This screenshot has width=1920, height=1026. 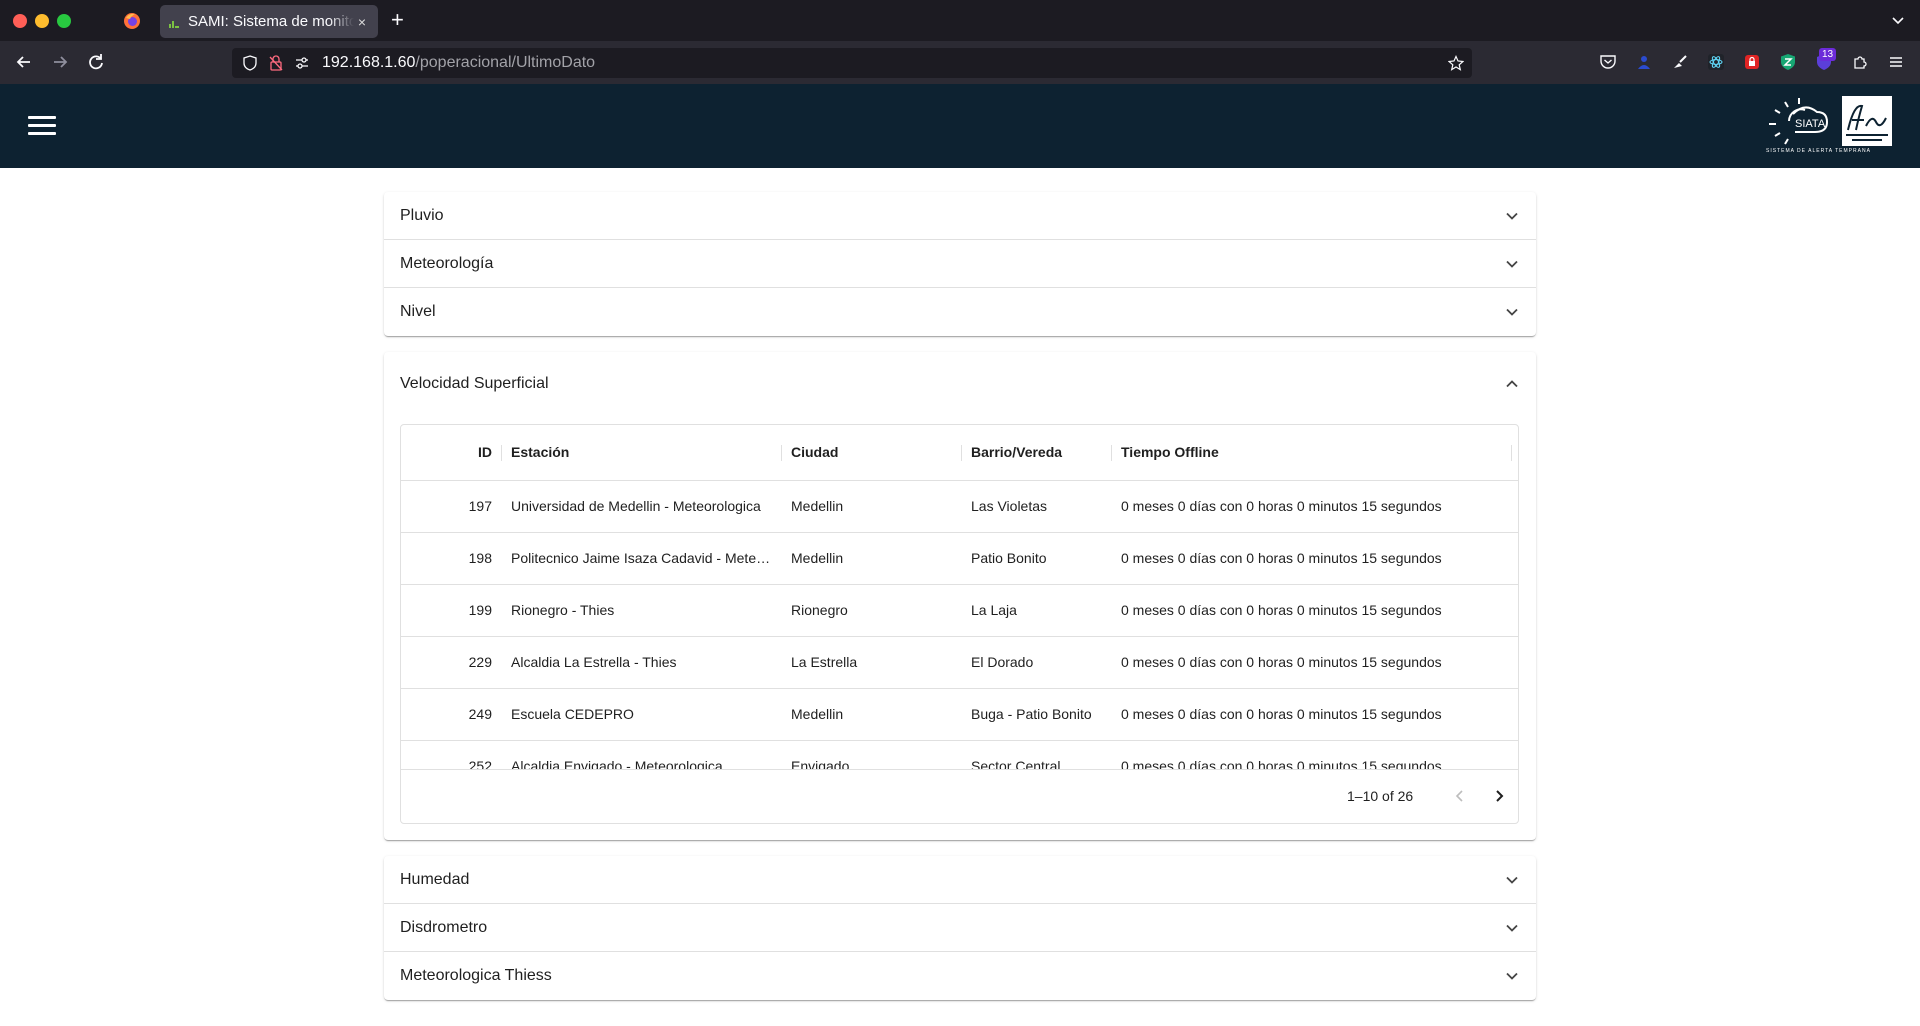 I want to click on cell-barrio: Las Violetas, so click(x=1009, y=506).